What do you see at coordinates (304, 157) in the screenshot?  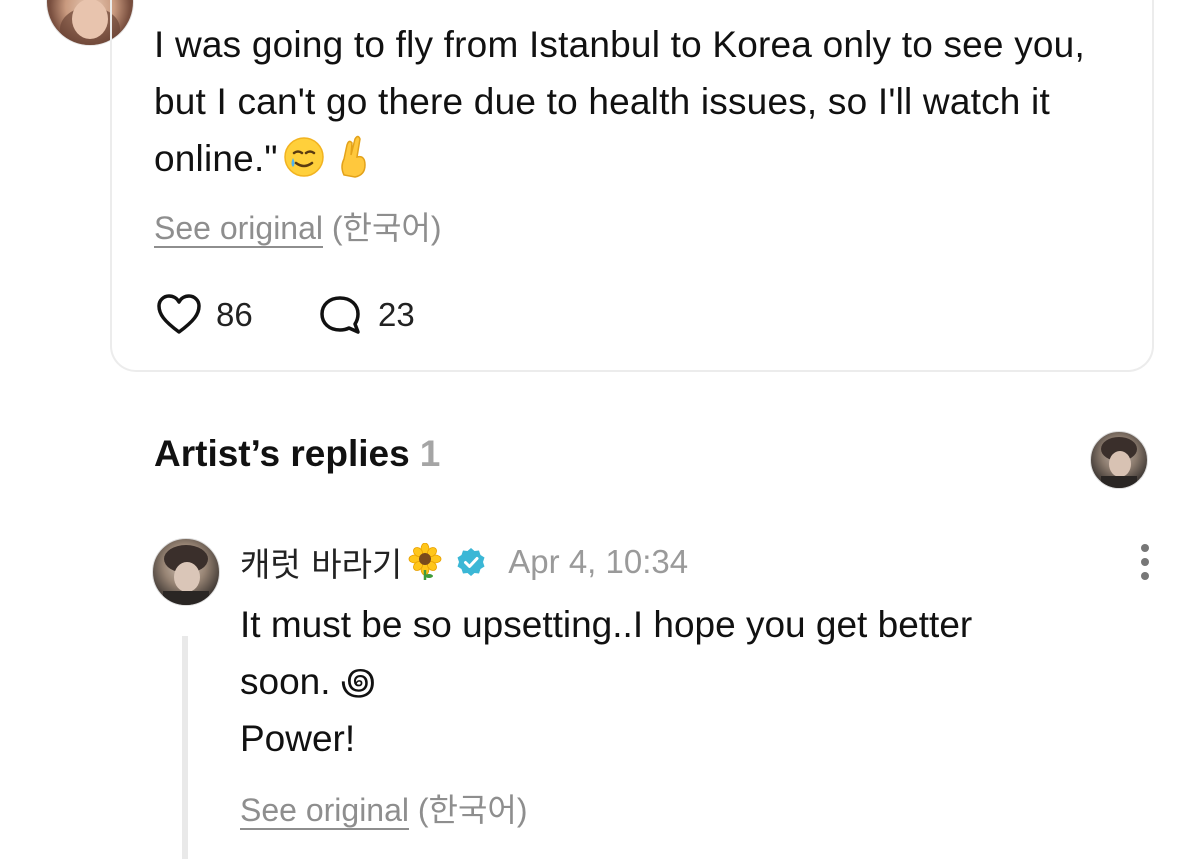 I see `smiling-face-with-tear-icon` at bounding box center [304, 157].